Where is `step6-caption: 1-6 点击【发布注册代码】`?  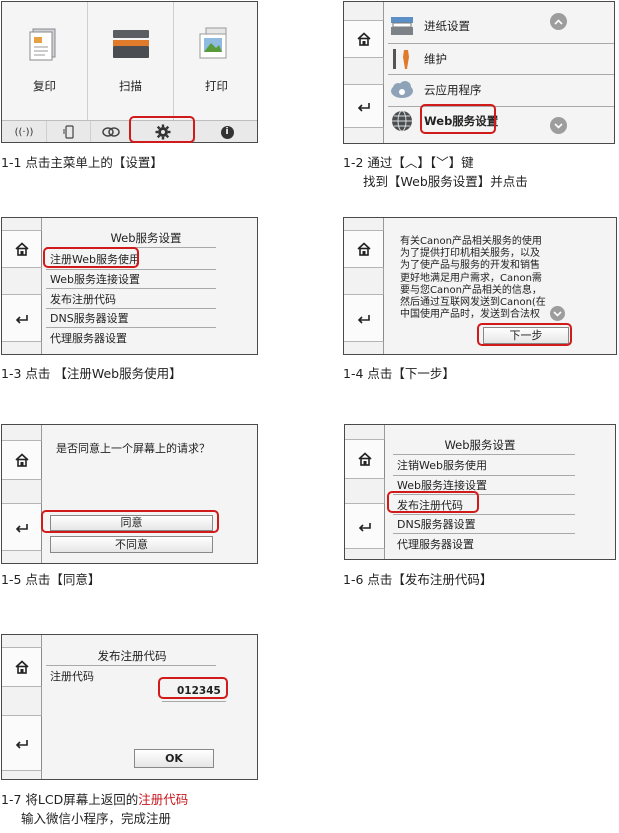 step6-caption: 1-6 点击【发布注册代码】 is located at coordinates (418, 579).